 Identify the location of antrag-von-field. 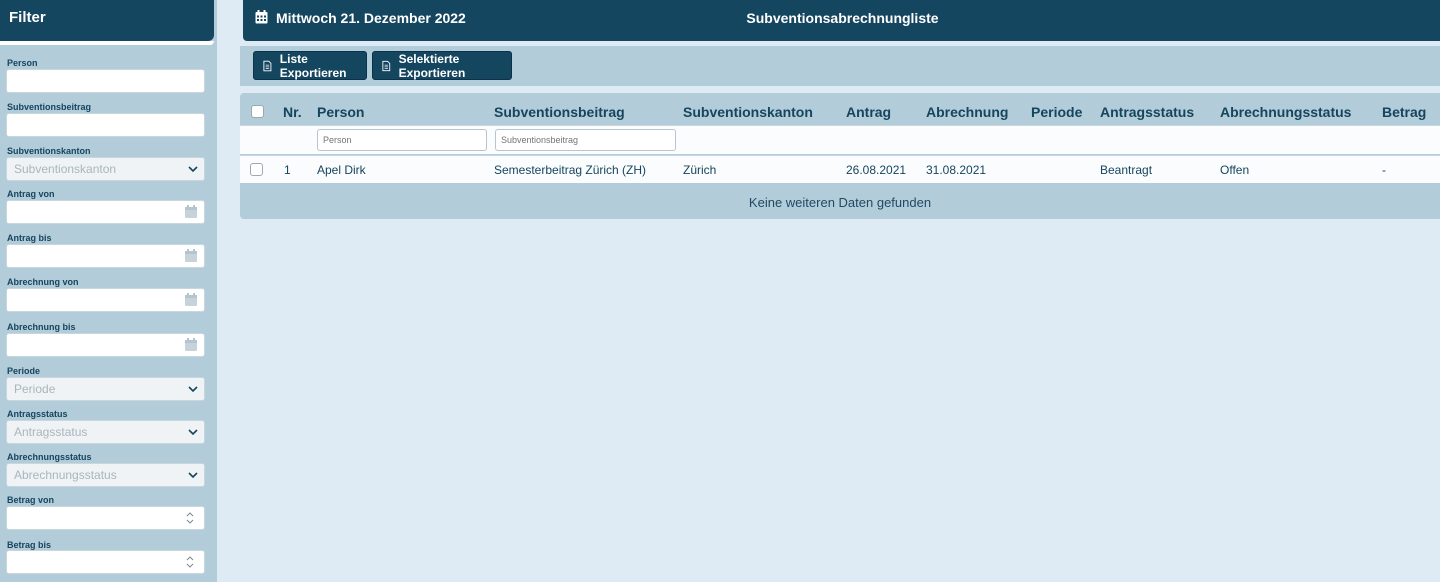
(105, 212).